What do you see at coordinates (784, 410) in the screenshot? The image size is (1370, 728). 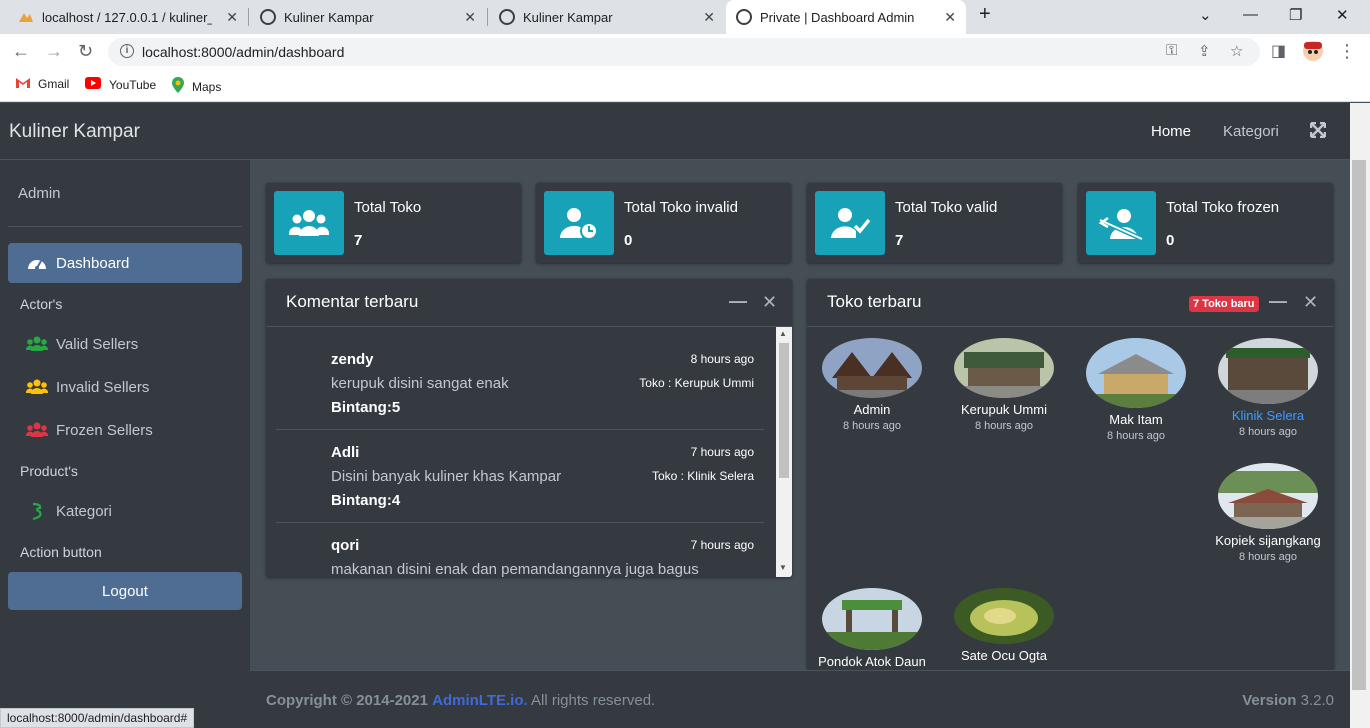 I see `comments-scrollbar-thumb` at bounding box center [784, 410].